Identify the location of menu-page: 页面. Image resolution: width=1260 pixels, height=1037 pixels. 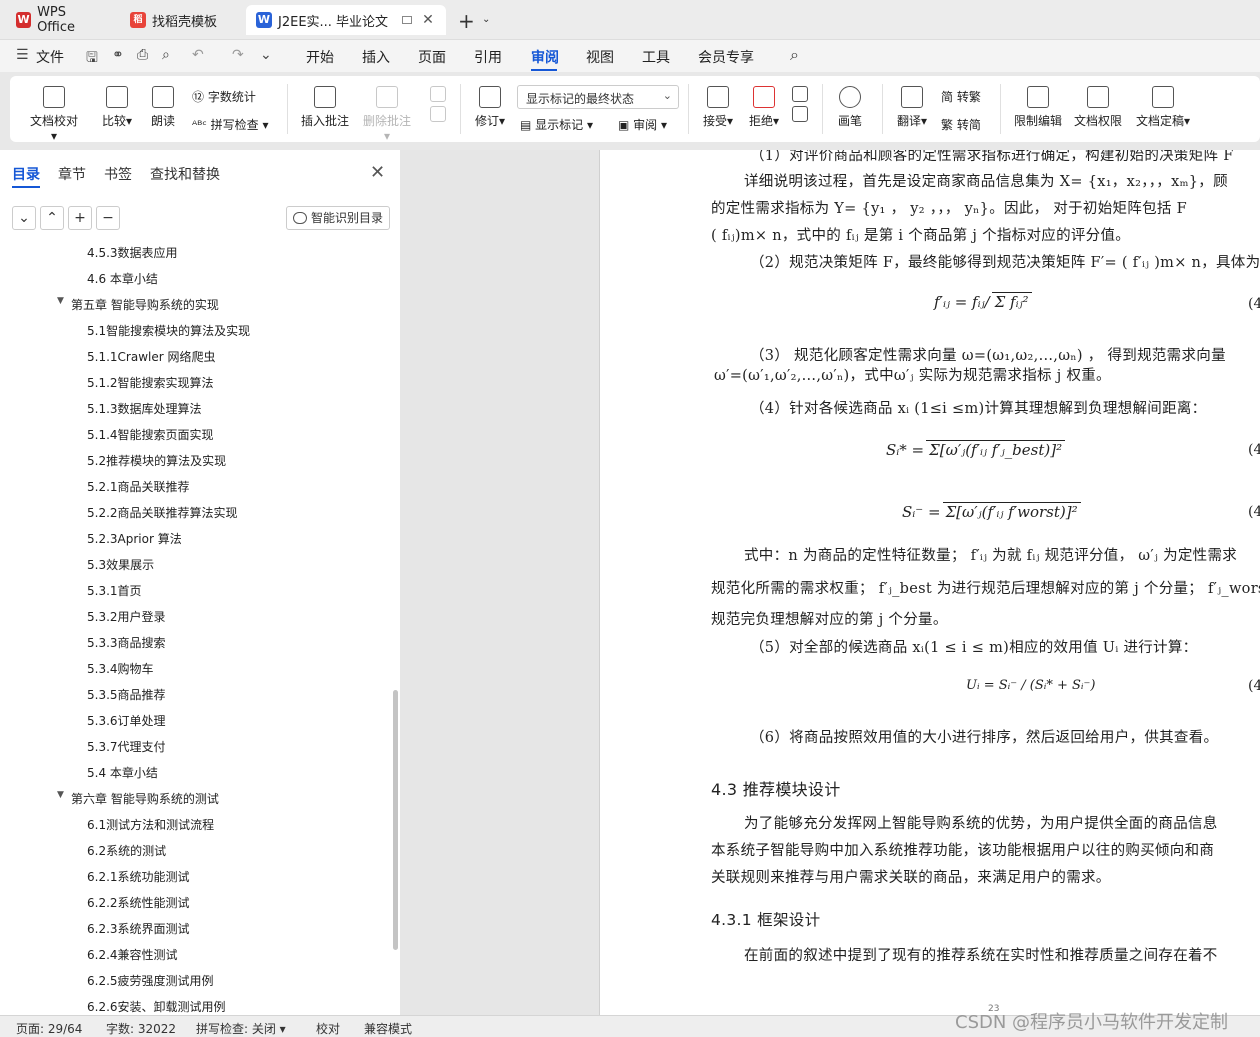
(432, 57).